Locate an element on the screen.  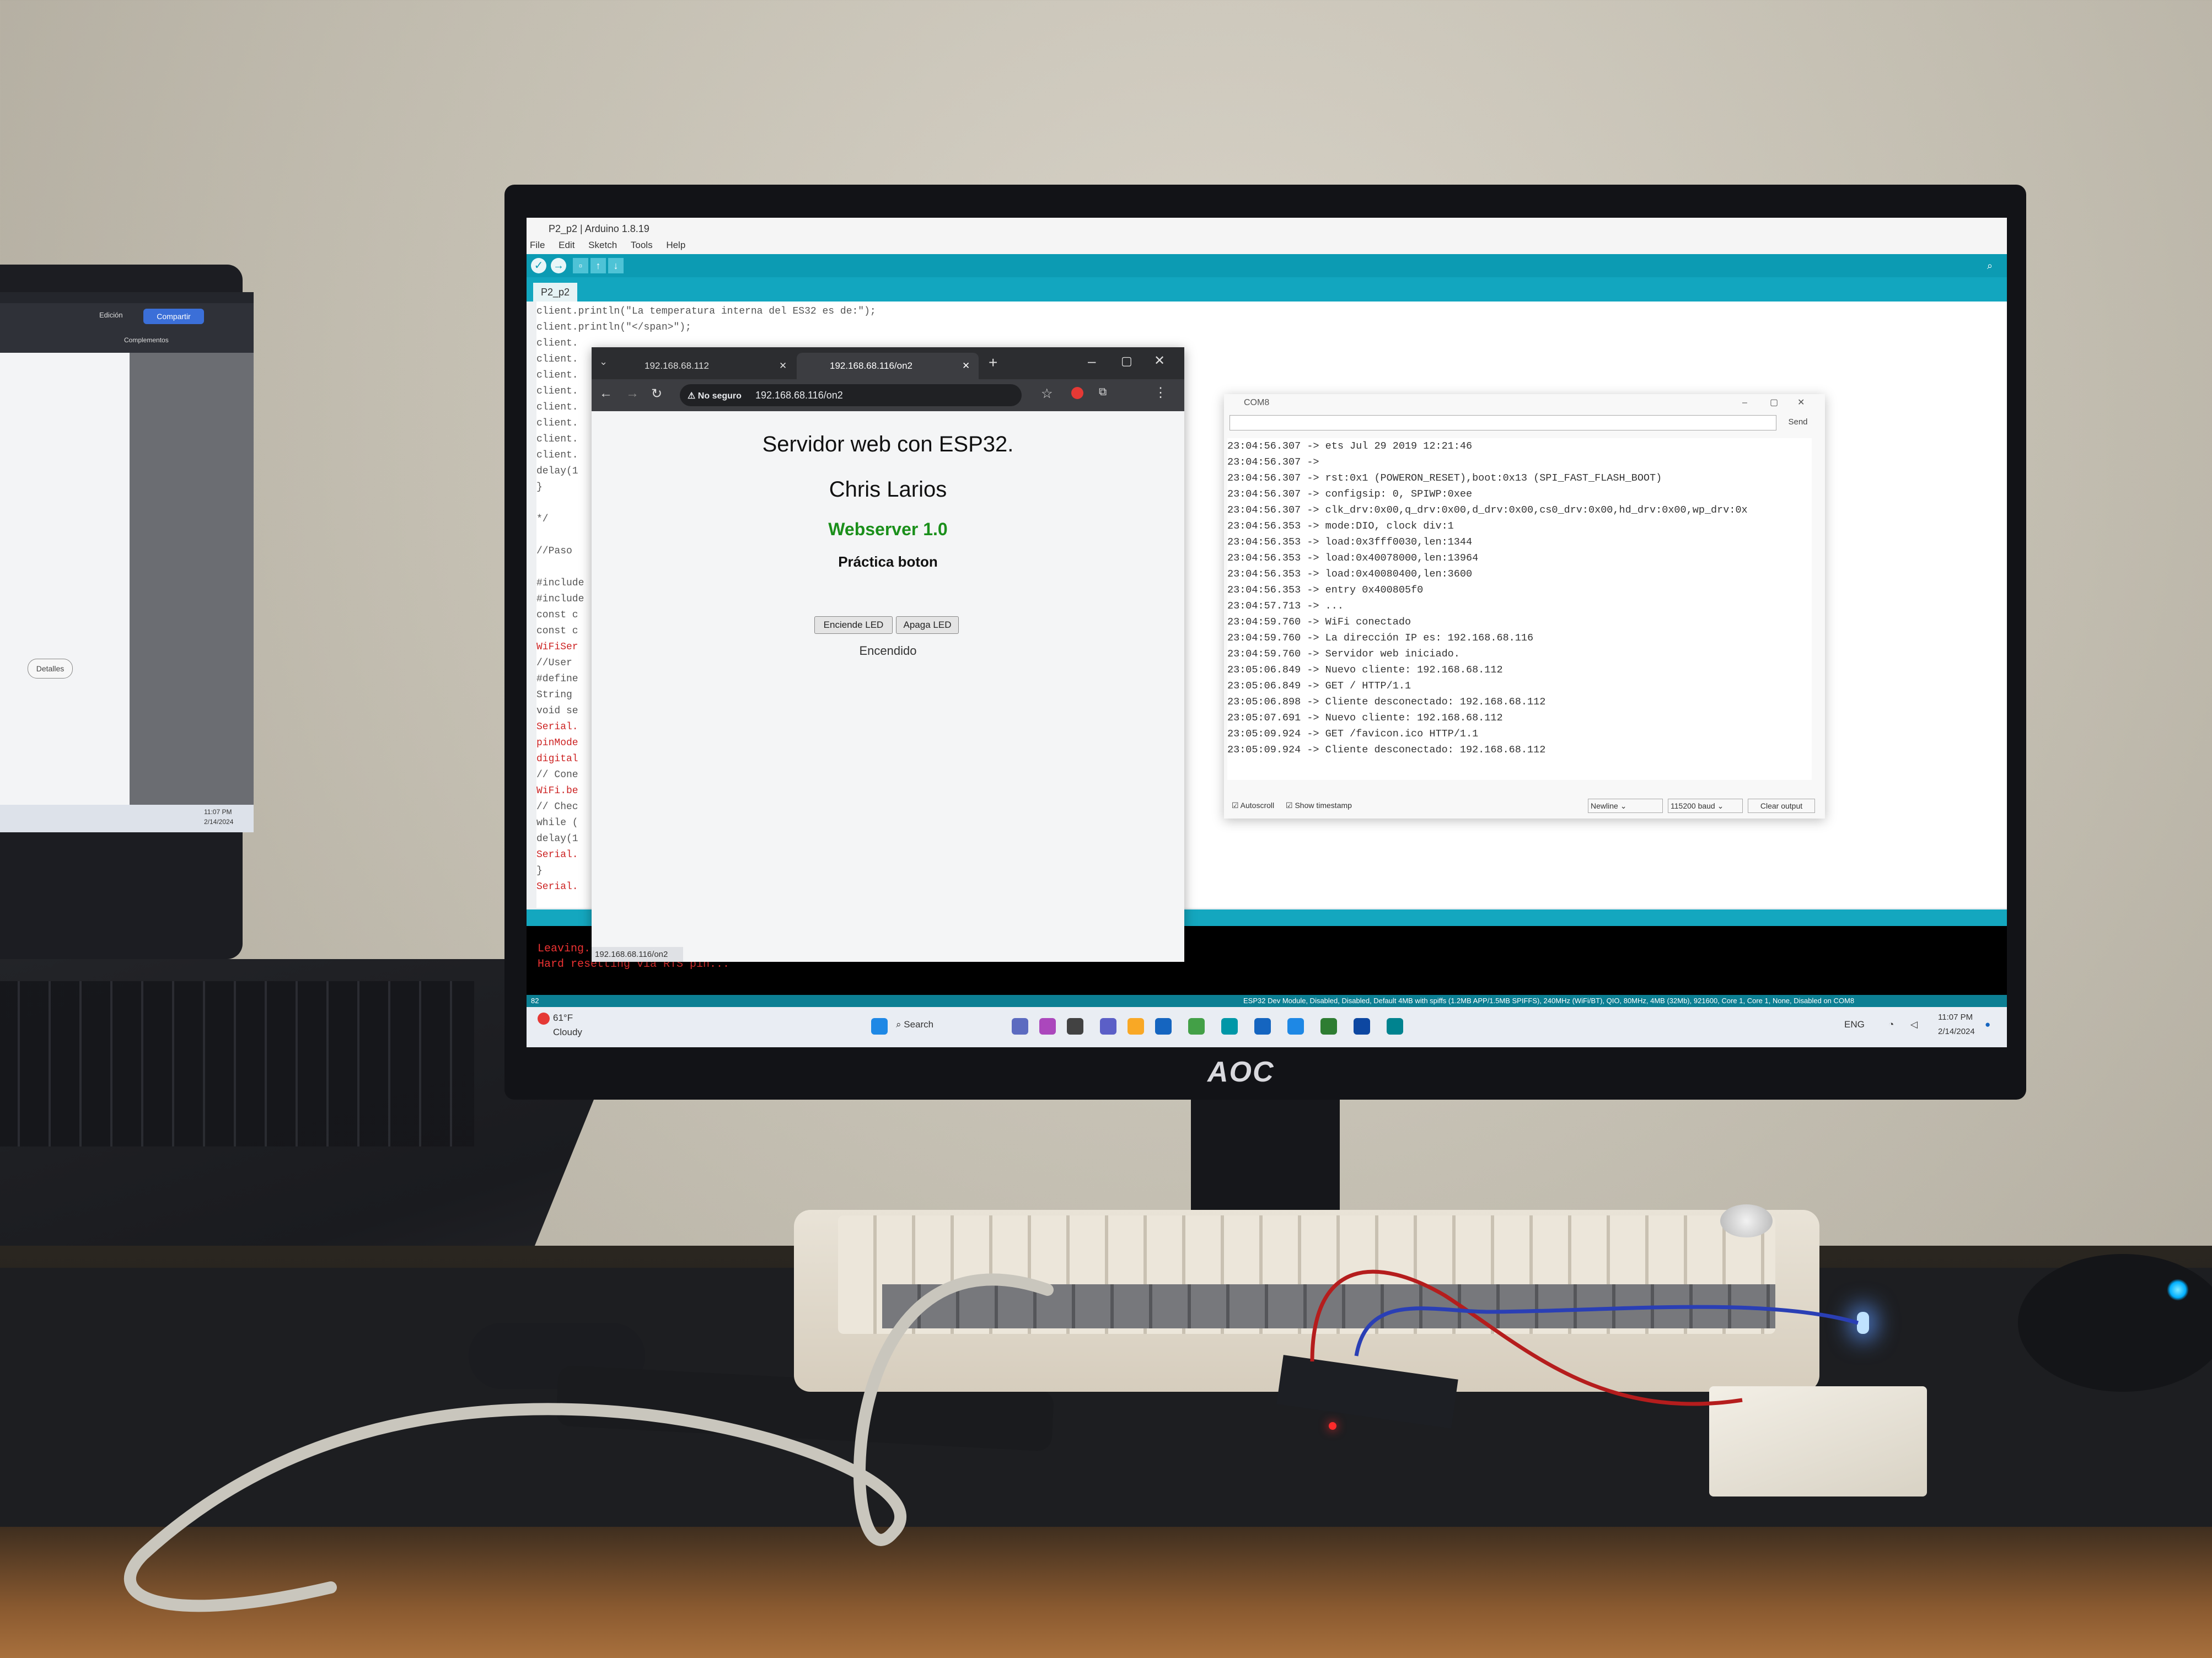
red-jumper-wire is located at coordinates (1527, 1338).